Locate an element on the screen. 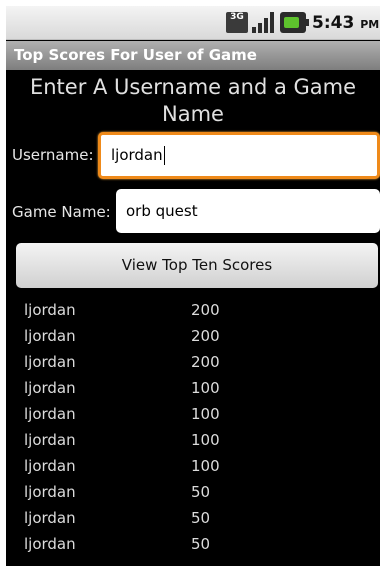 Image resolution: width=385 pixels, height=571 pixels. clock-time: 5:43 is located at coordinates (333, 23).